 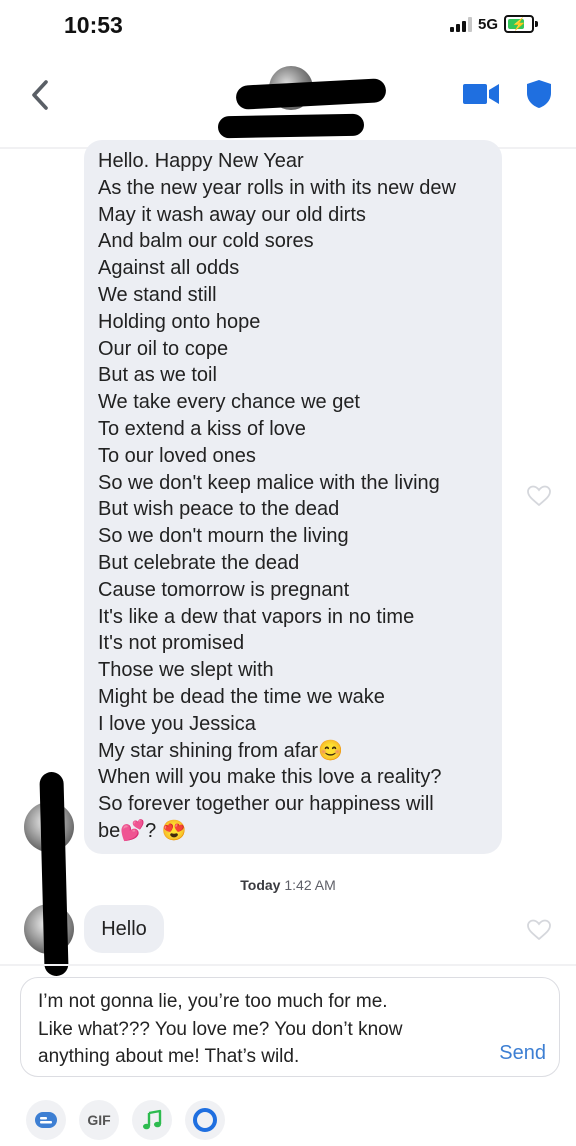 I want to click on status-time: 10:53, so click(x=93, y=25).